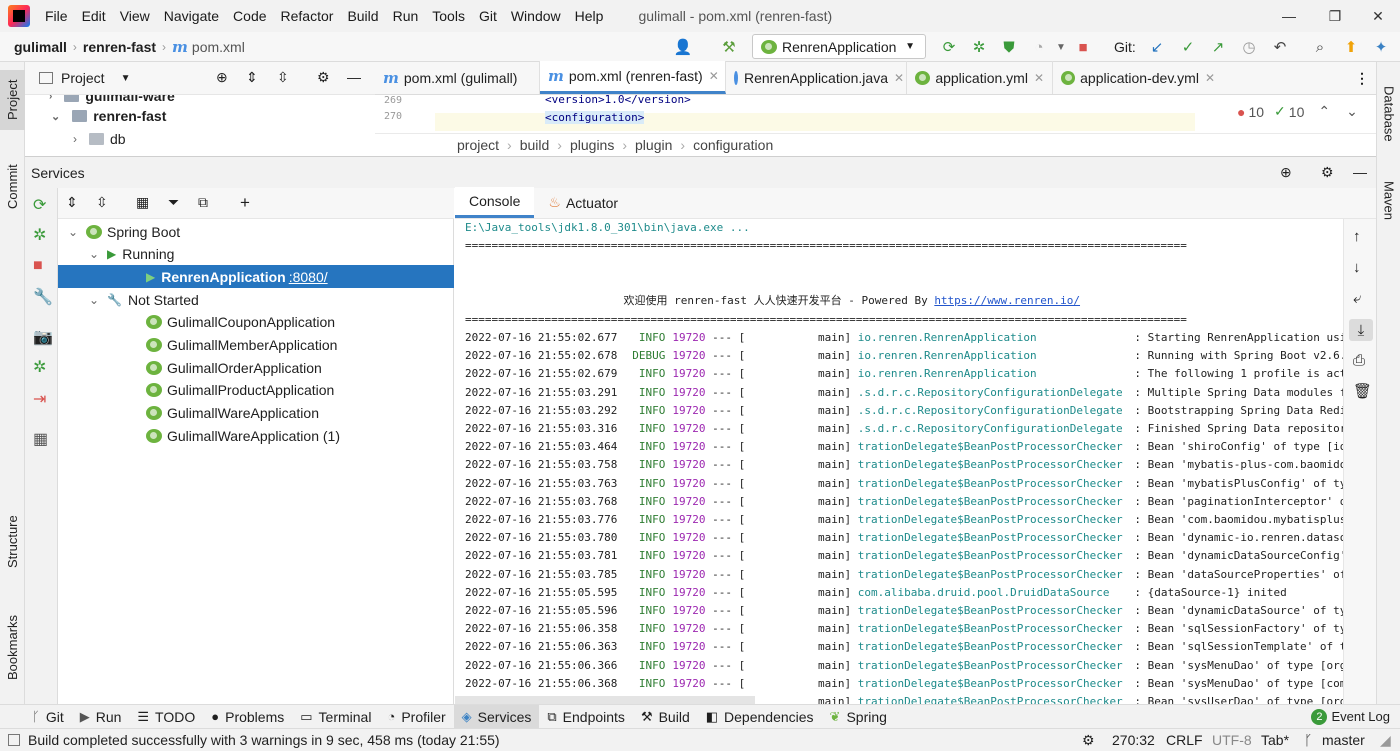 The width and height of the screenshot is (1400, 751). I want to click on tool-button-profiler: ◔ Profiler, so click(416, 717).